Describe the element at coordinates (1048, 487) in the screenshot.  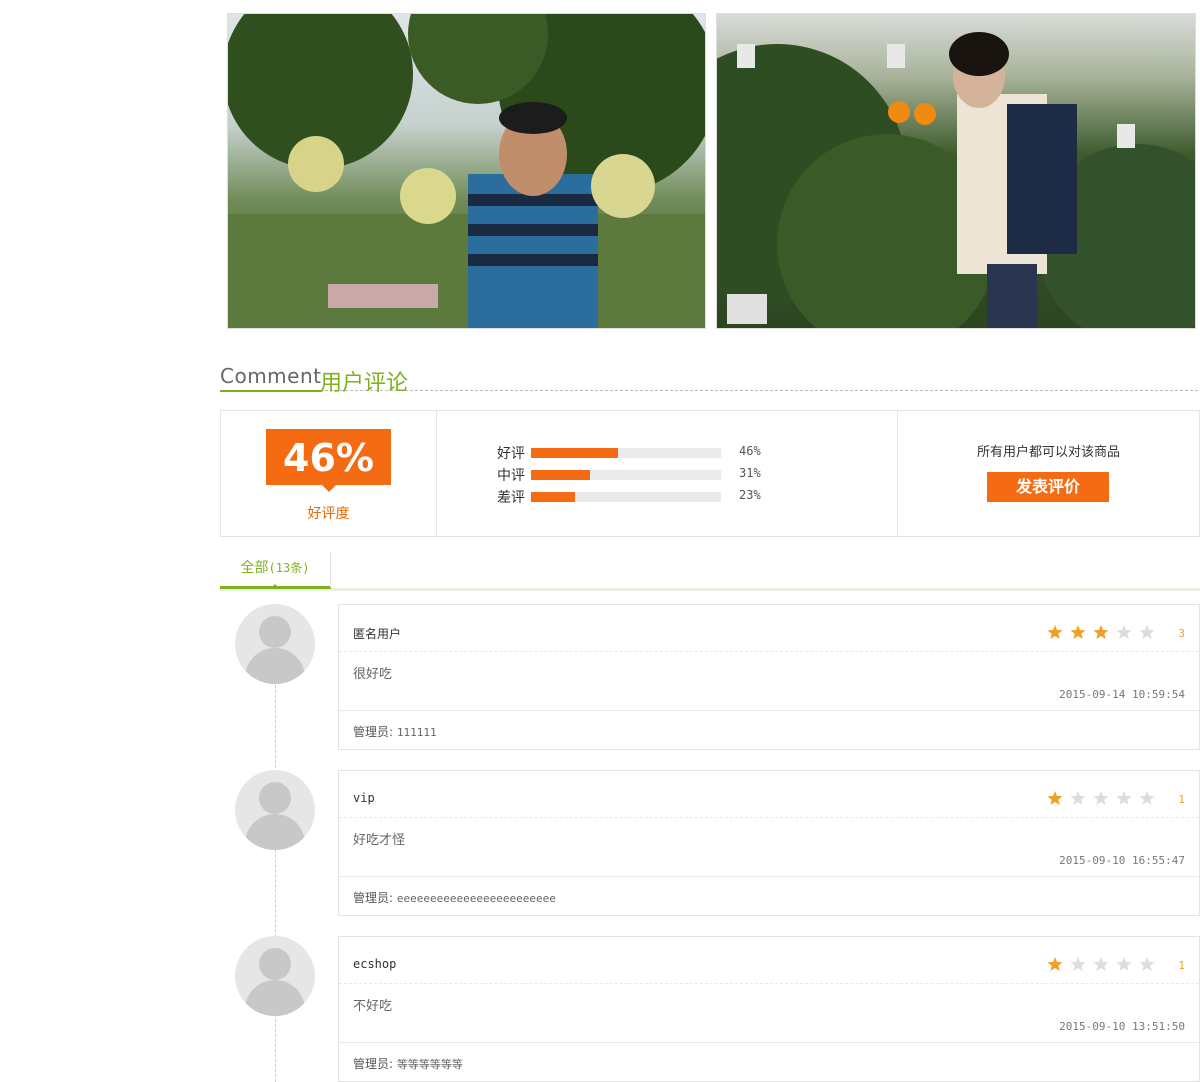
I see `post-review-button: 发表评价` at that location.